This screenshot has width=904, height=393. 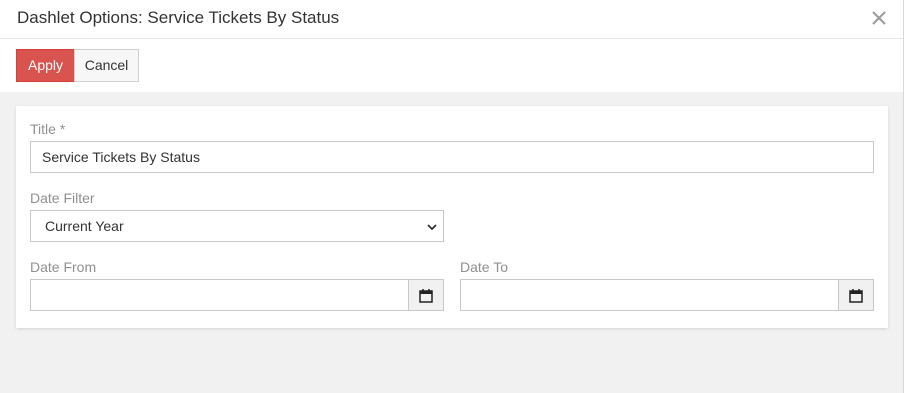 What do you see at coordinates (879, 18) in the screenshot?
I see `close-icon` at bounding box center [879, 18].